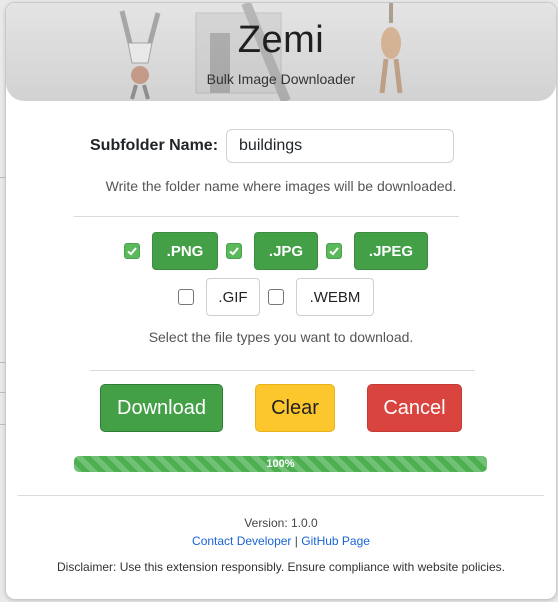 Image resolution: width=558 pixels, height=602 pixels. Describe the element at coordinates (281, 523) in the screenshot. I see `version-text: Version: 1.0.0` at that location.